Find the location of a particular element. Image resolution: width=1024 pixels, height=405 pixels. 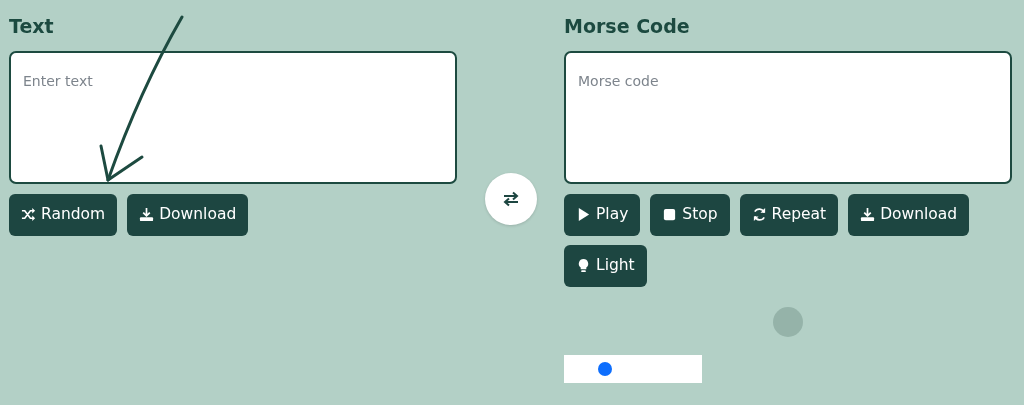

slider is located at coordinates (633, 369).